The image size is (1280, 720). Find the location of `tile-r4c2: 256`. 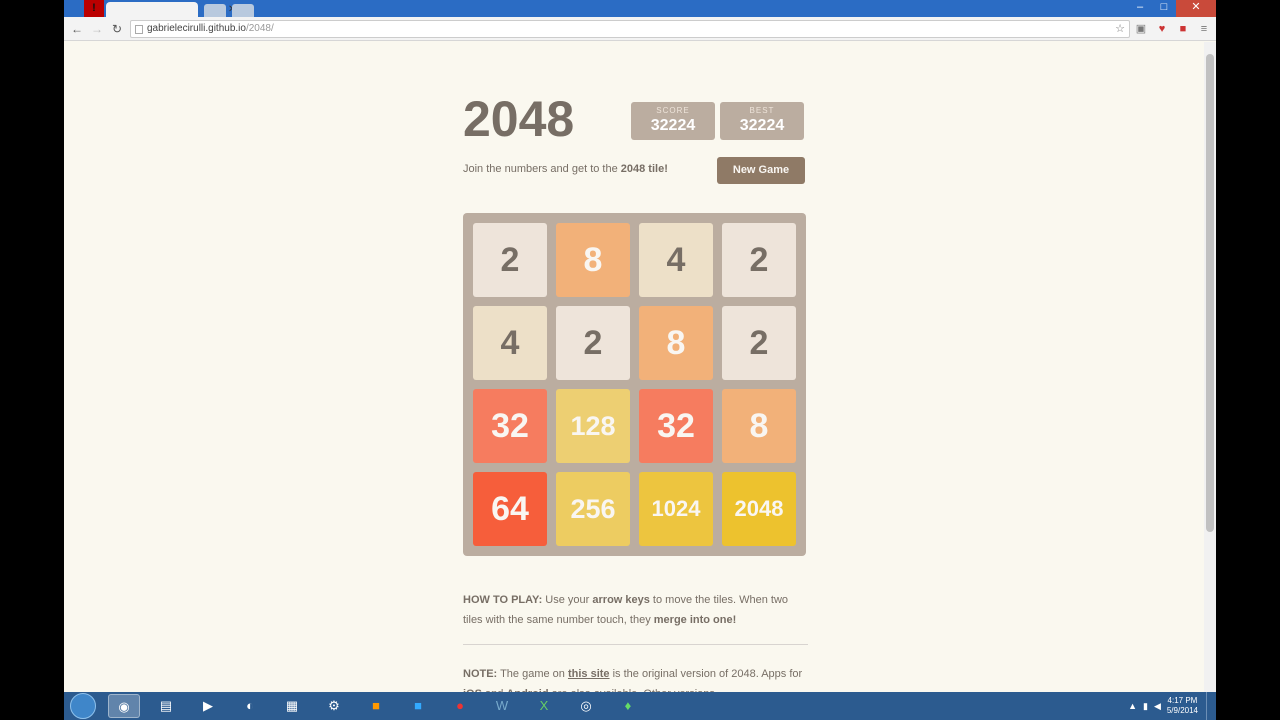

tile-r4c2: 256 is located at coordinates (593, 509).